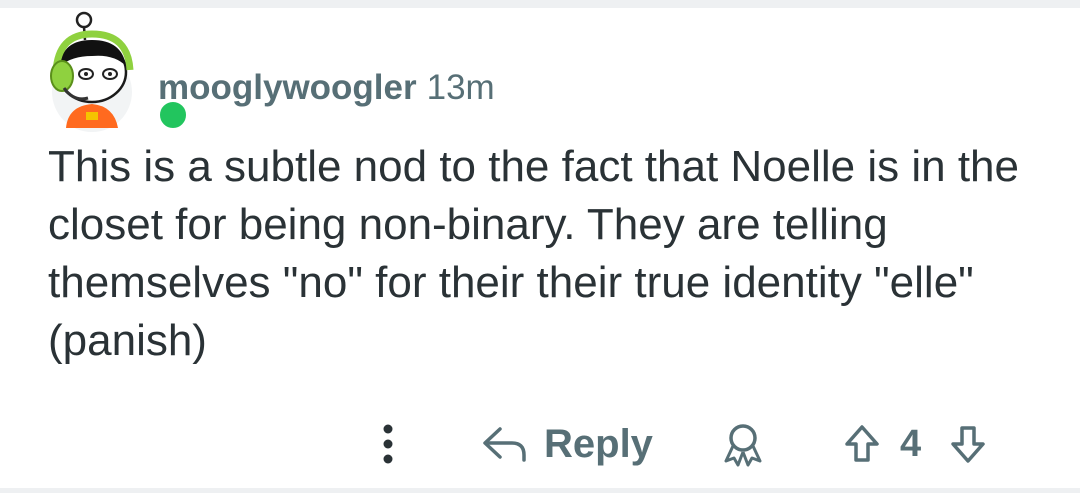 This screenshot has height=493, width=1080. Describe the element at coordinates (92, 71) in the screenshot. I see `avatar-icon` at that location.